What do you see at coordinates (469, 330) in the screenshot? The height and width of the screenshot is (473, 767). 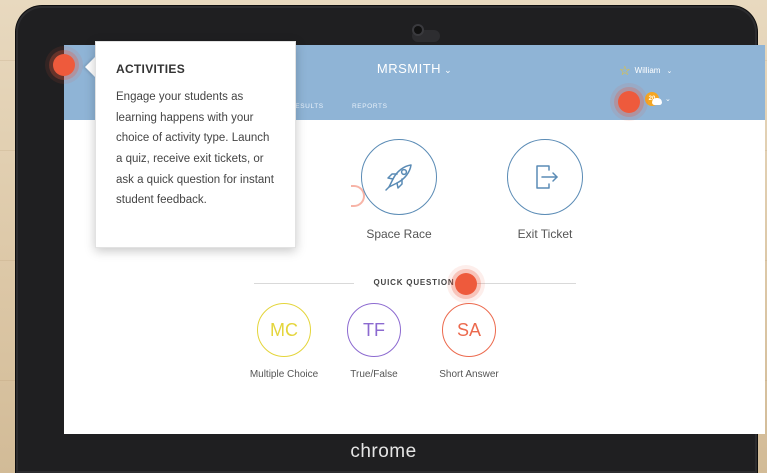 I see `sa-icon: SA` at bounding box center [469, 330].